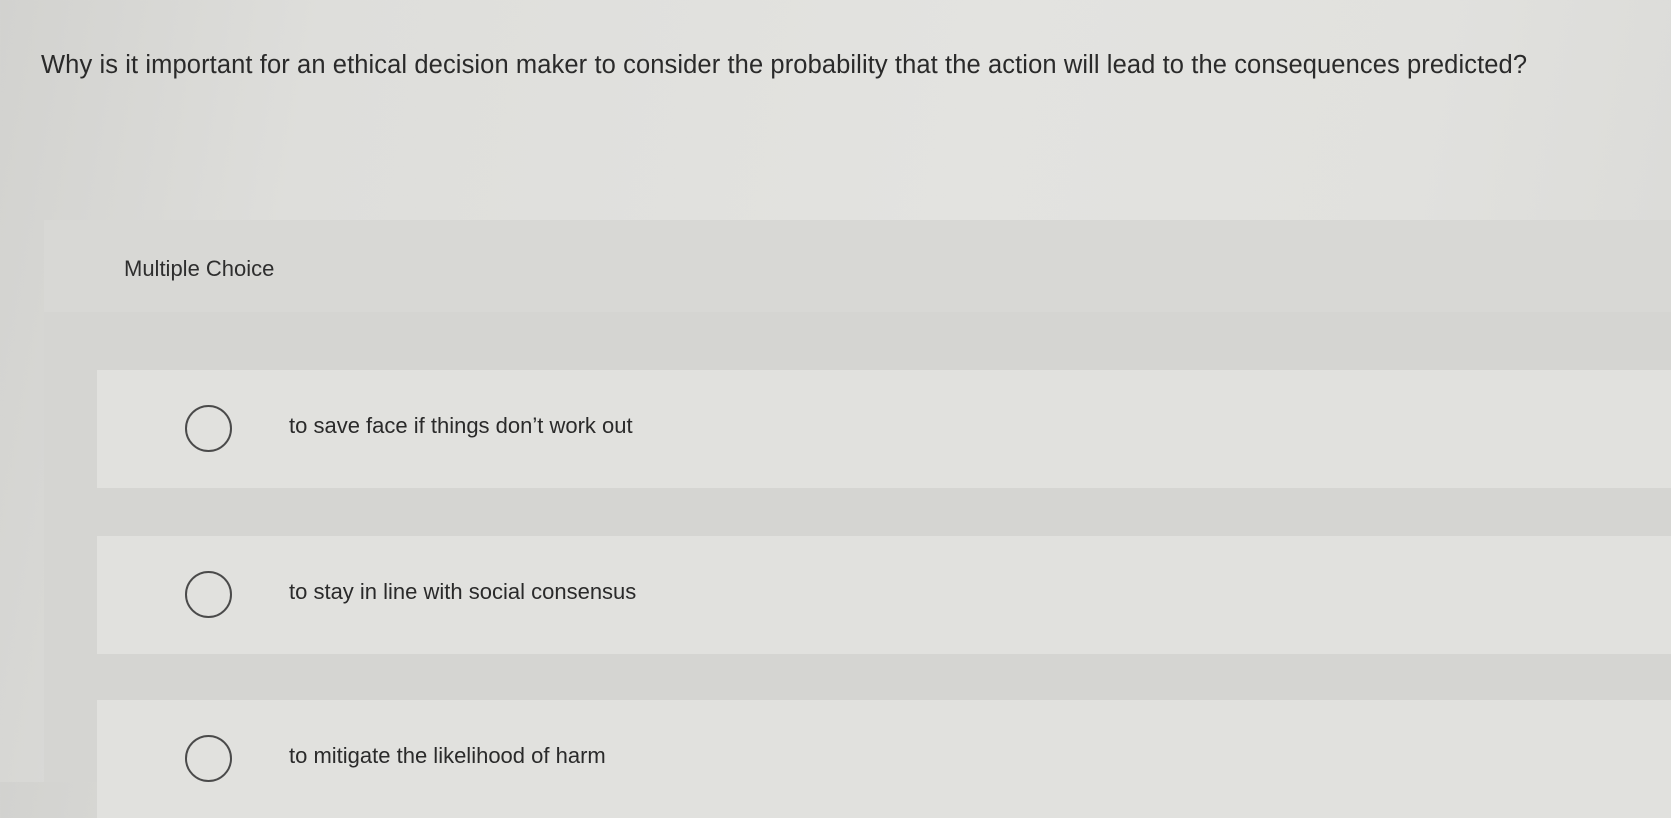 The height and width of the screenshot is (818, 1671). I want to click on answer-option: to stay in line with social consensus, so click(884, 595).